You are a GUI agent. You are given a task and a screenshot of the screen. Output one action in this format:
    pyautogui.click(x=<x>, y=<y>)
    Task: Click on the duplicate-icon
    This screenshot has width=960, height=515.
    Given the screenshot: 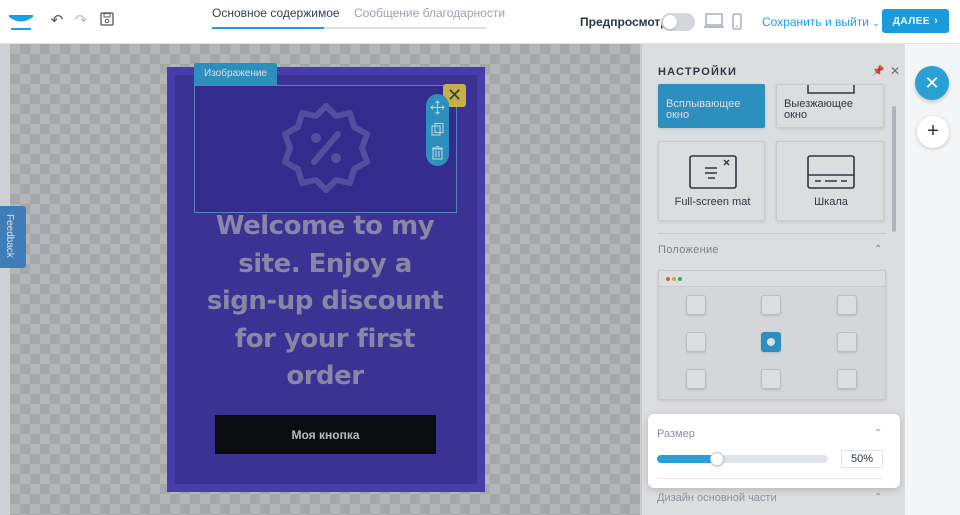 What is the action you would take?
    pyautogui.click(x=437, y=129)
    